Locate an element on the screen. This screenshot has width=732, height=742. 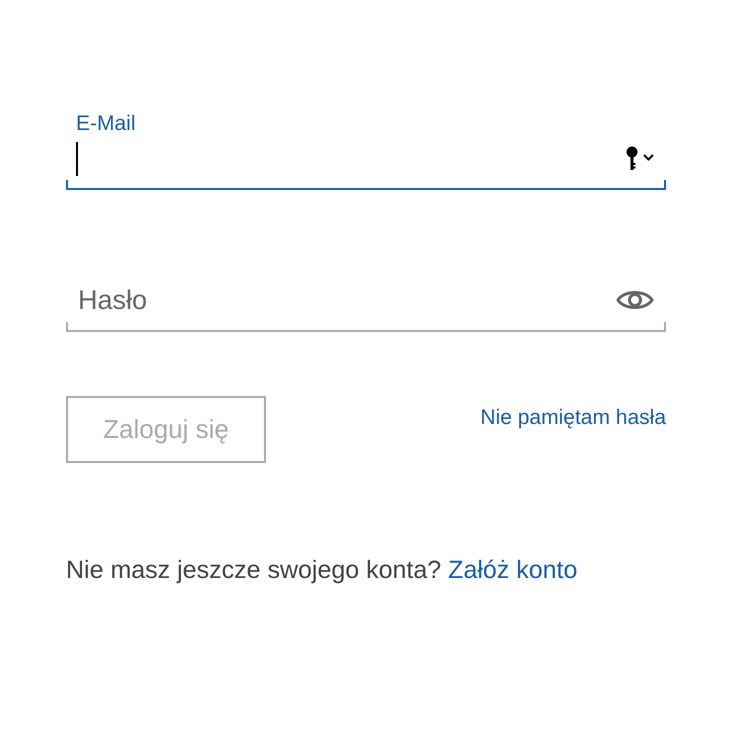
password-input: Hasło is located at coordinates (346, 300).